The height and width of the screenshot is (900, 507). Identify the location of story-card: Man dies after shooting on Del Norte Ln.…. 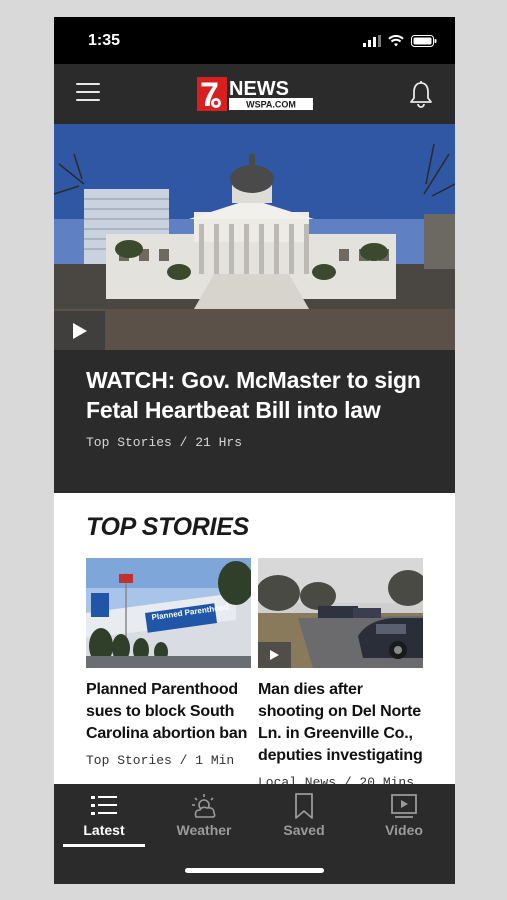
(340, 671).